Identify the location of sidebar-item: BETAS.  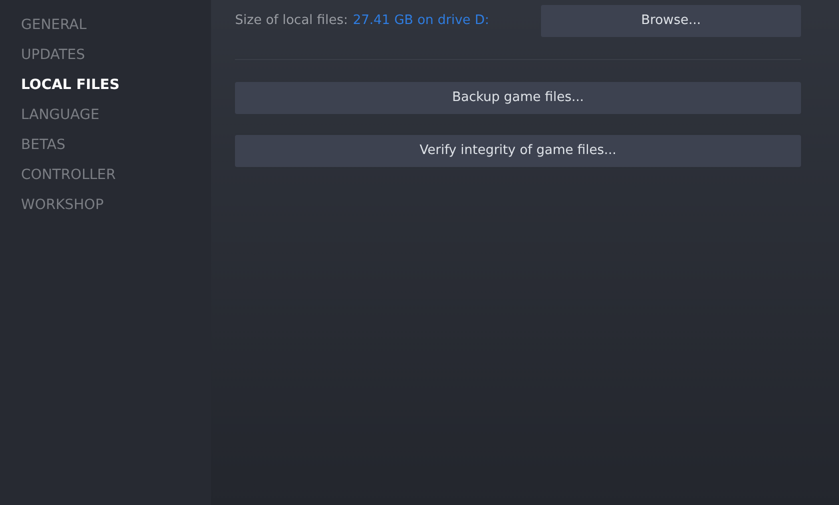
(43, 145).